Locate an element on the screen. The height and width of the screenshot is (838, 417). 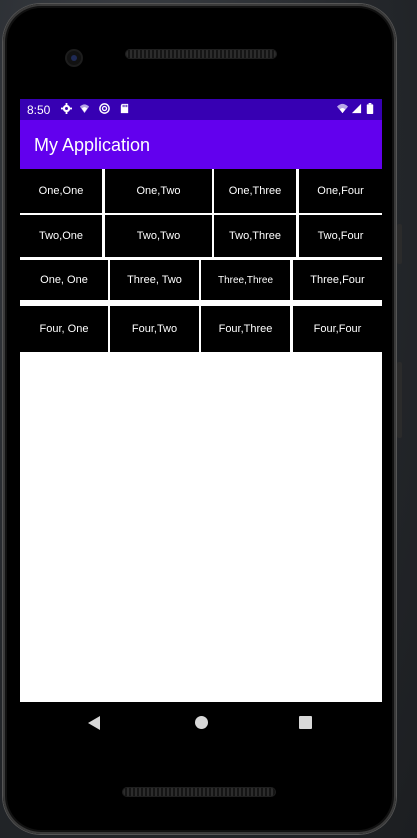
signal-icon is located at coordinates (356, 108).